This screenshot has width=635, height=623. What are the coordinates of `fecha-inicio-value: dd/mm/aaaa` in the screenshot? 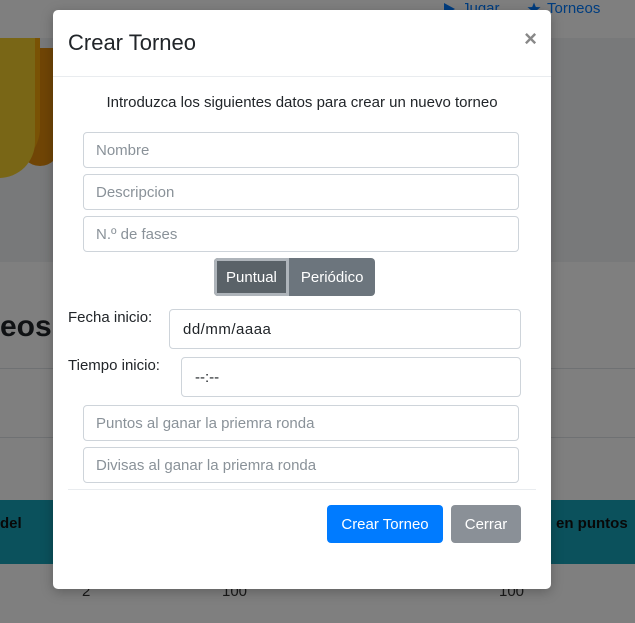 It's located at (227, 329).